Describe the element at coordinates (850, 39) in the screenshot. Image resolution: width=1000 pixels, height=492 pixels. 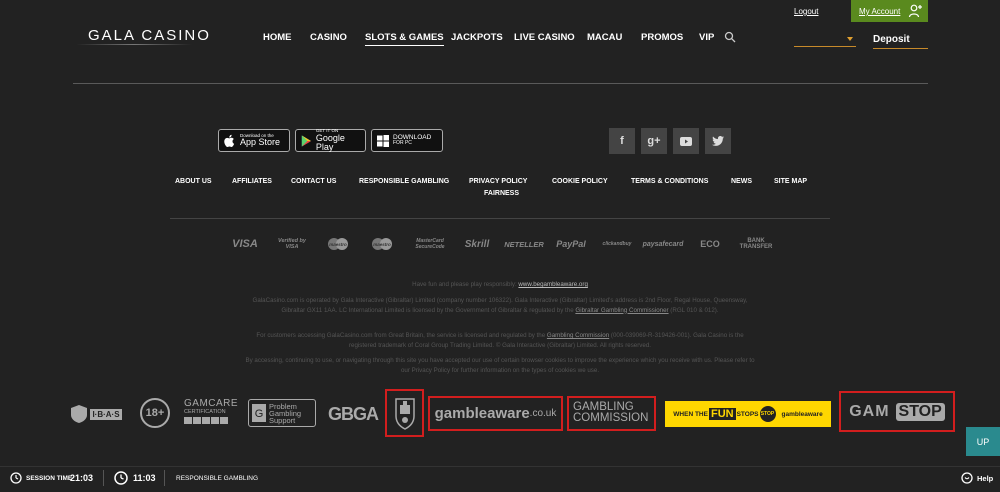
I see `chevron-down-icon` at that location.